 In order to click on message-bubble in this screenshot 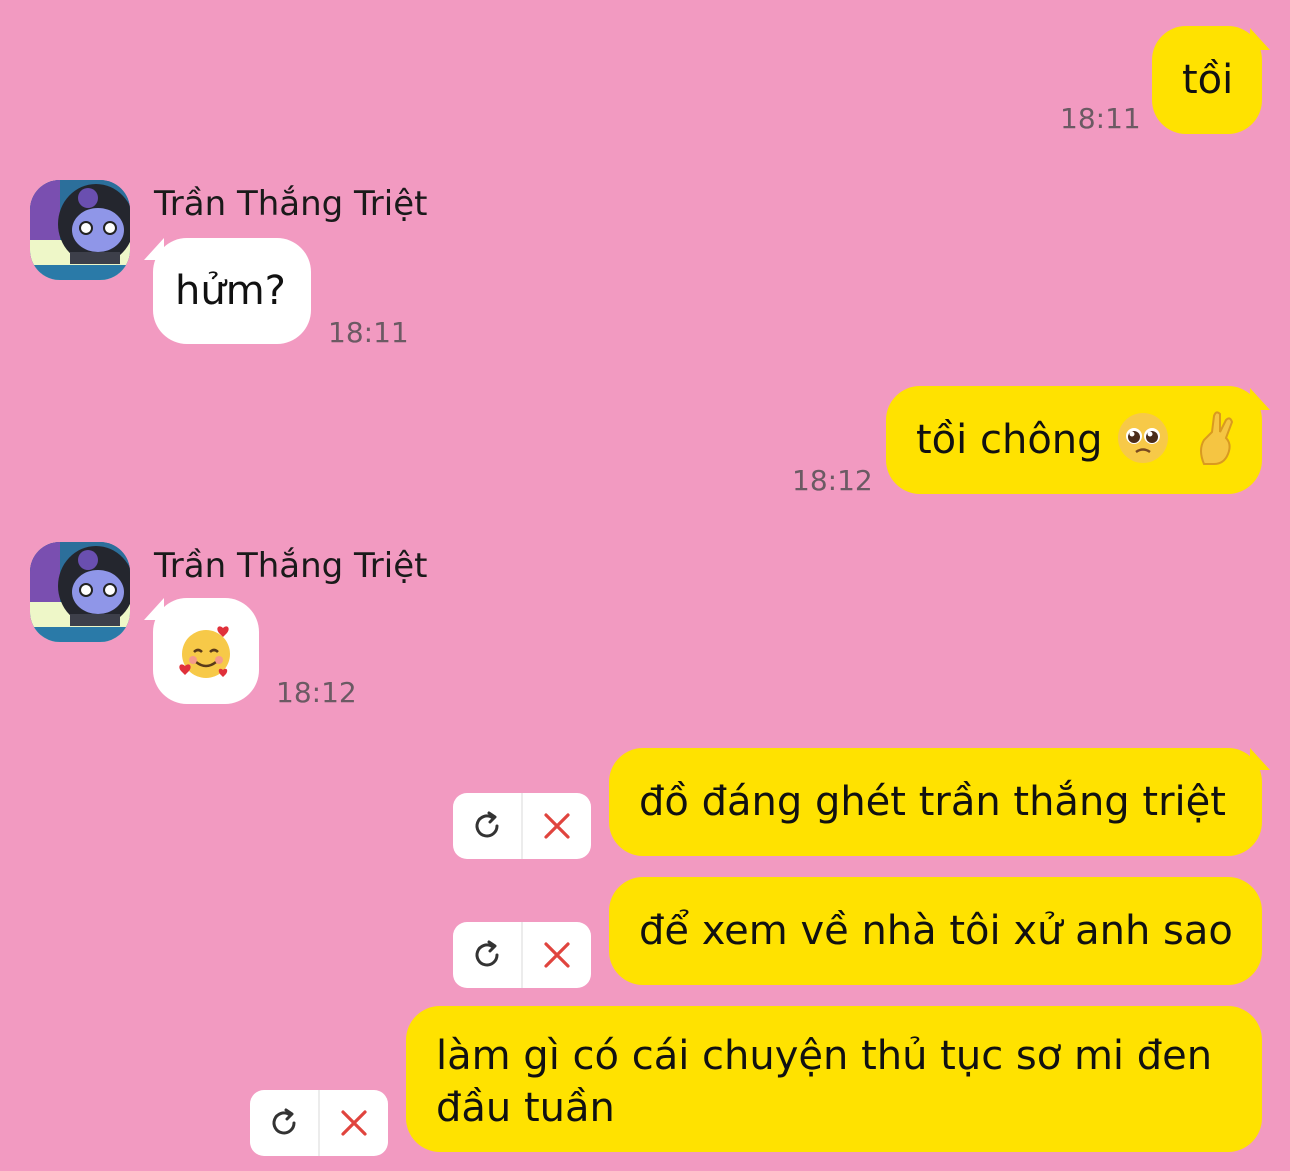, I will do `click(206, 651)`.